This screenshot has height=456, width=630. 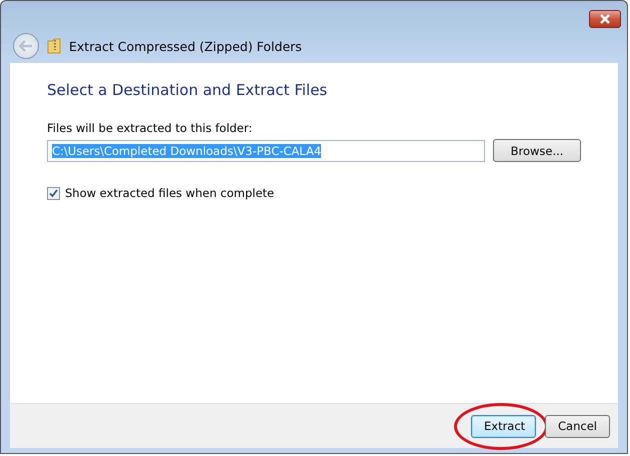 I want to click on field-label: Files will be extracted to this folder:, so click(x=150, y=128).